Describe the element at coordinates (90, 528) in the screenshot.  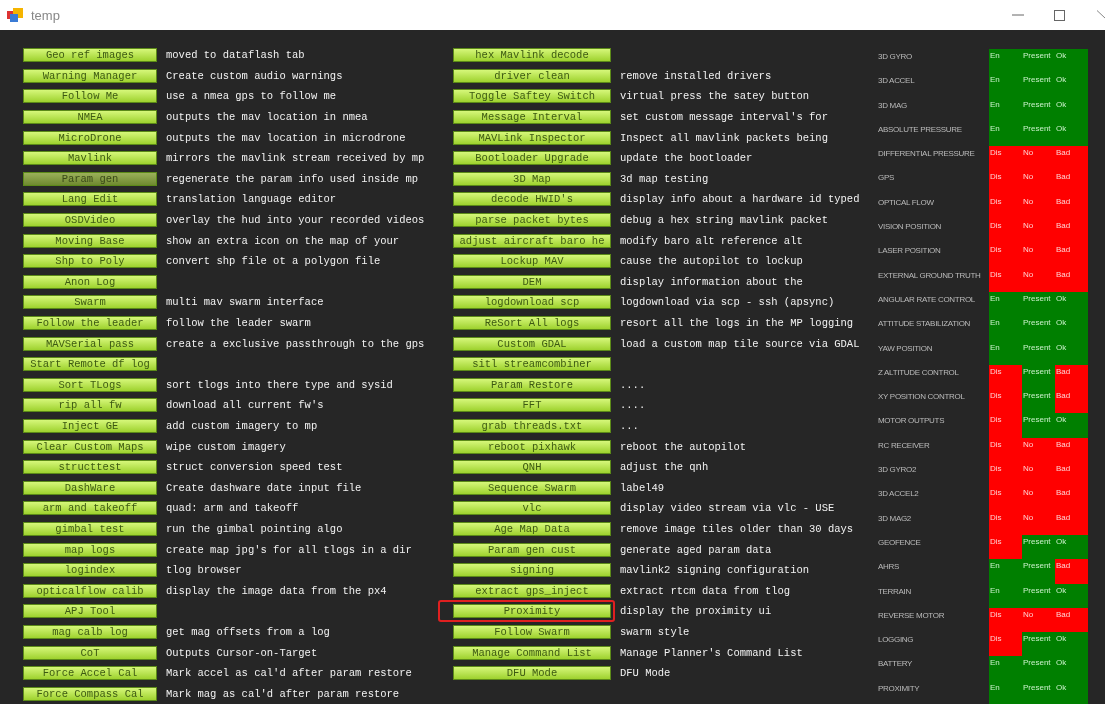
I see `tool-button: gimbal test` at that location.